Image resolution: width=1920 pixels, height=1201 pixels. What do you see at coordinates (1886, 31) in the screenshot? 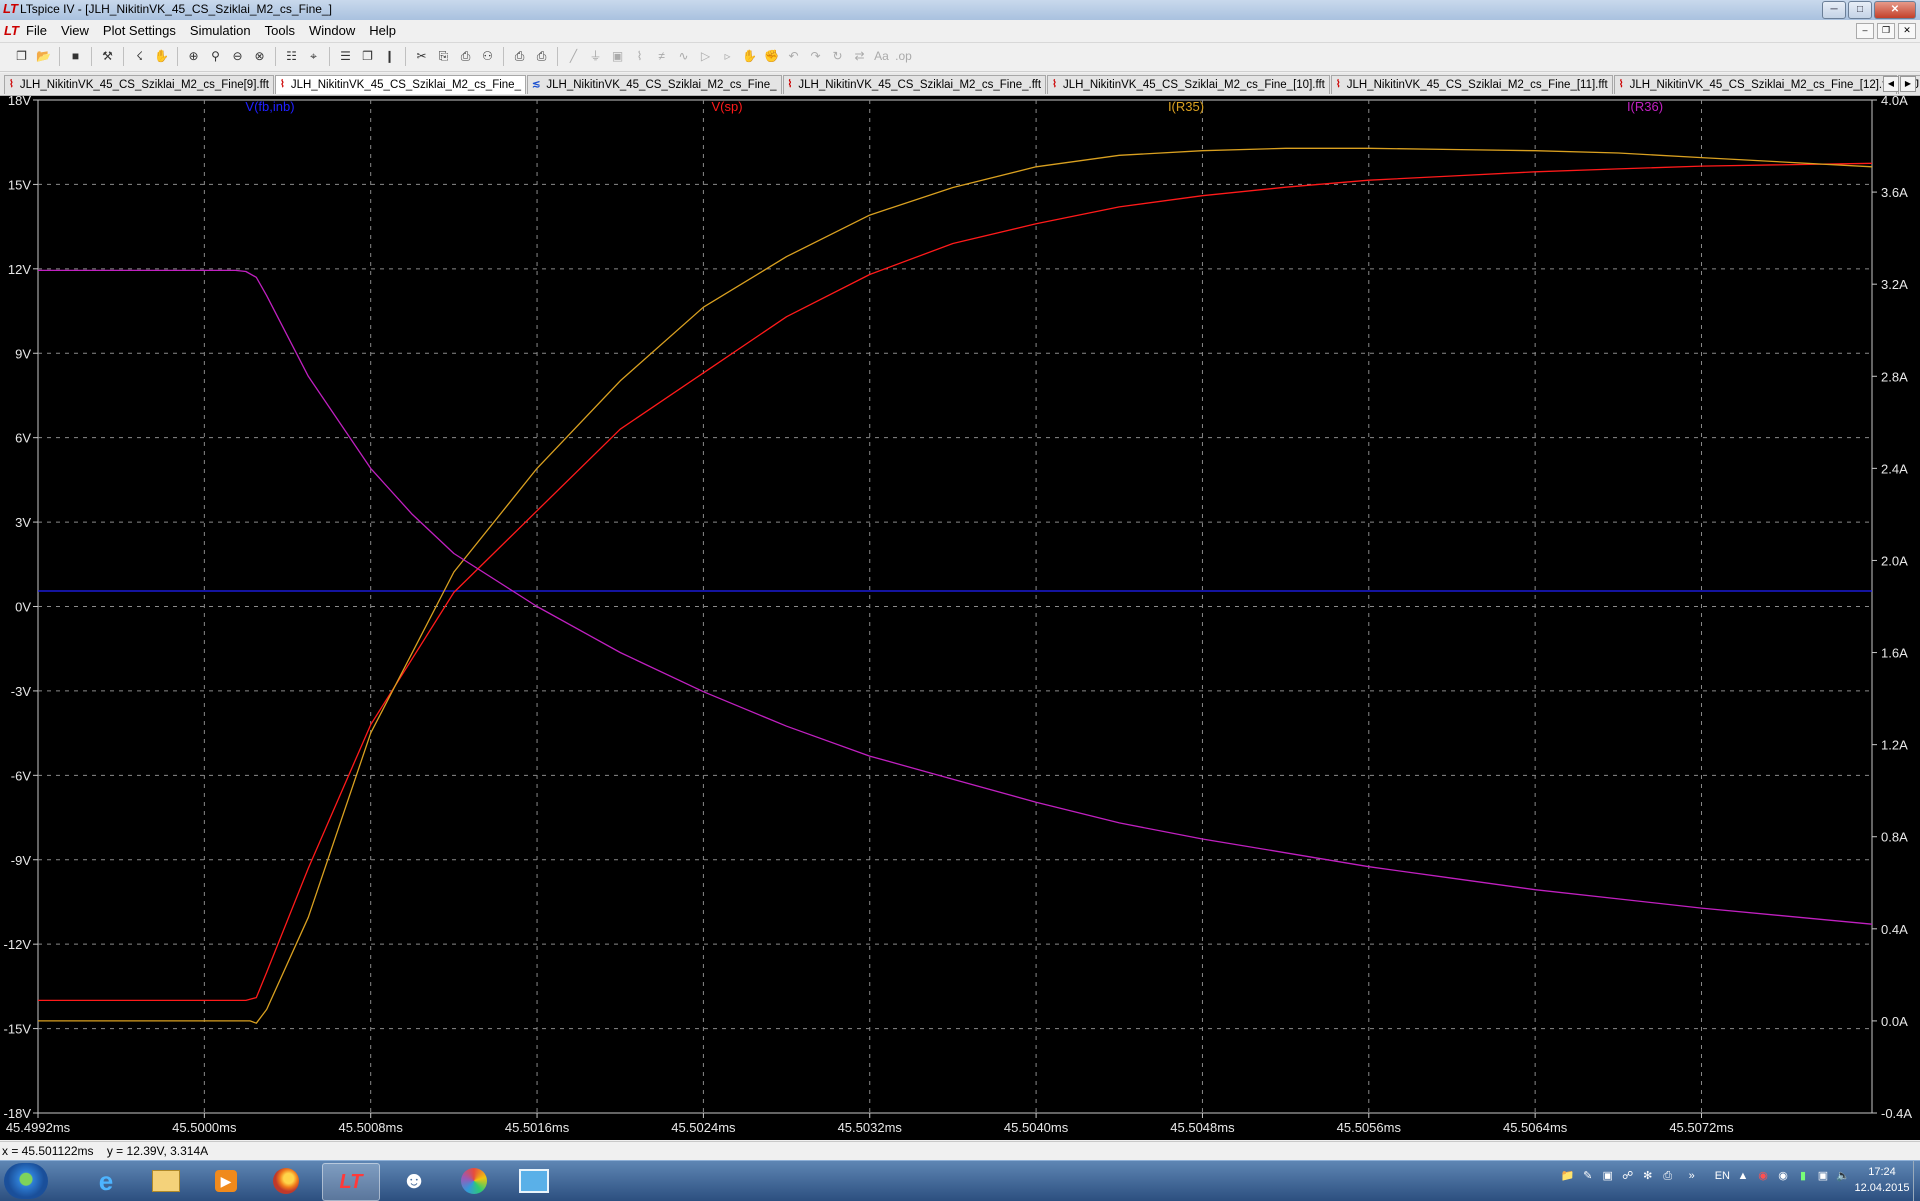
I see `mdi-restore-icon: ❐` at bounding box center [1886, 31].